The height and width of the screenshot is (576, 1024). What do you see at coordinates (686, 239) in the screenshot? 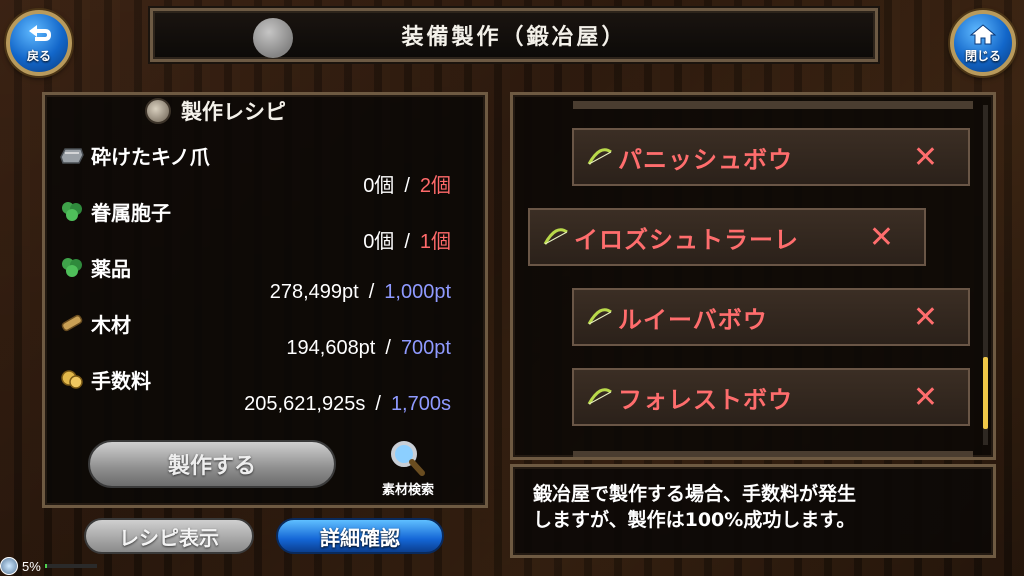
I see `equipment-name: イロズシュトラーレ` at bounding box center [686, 239].